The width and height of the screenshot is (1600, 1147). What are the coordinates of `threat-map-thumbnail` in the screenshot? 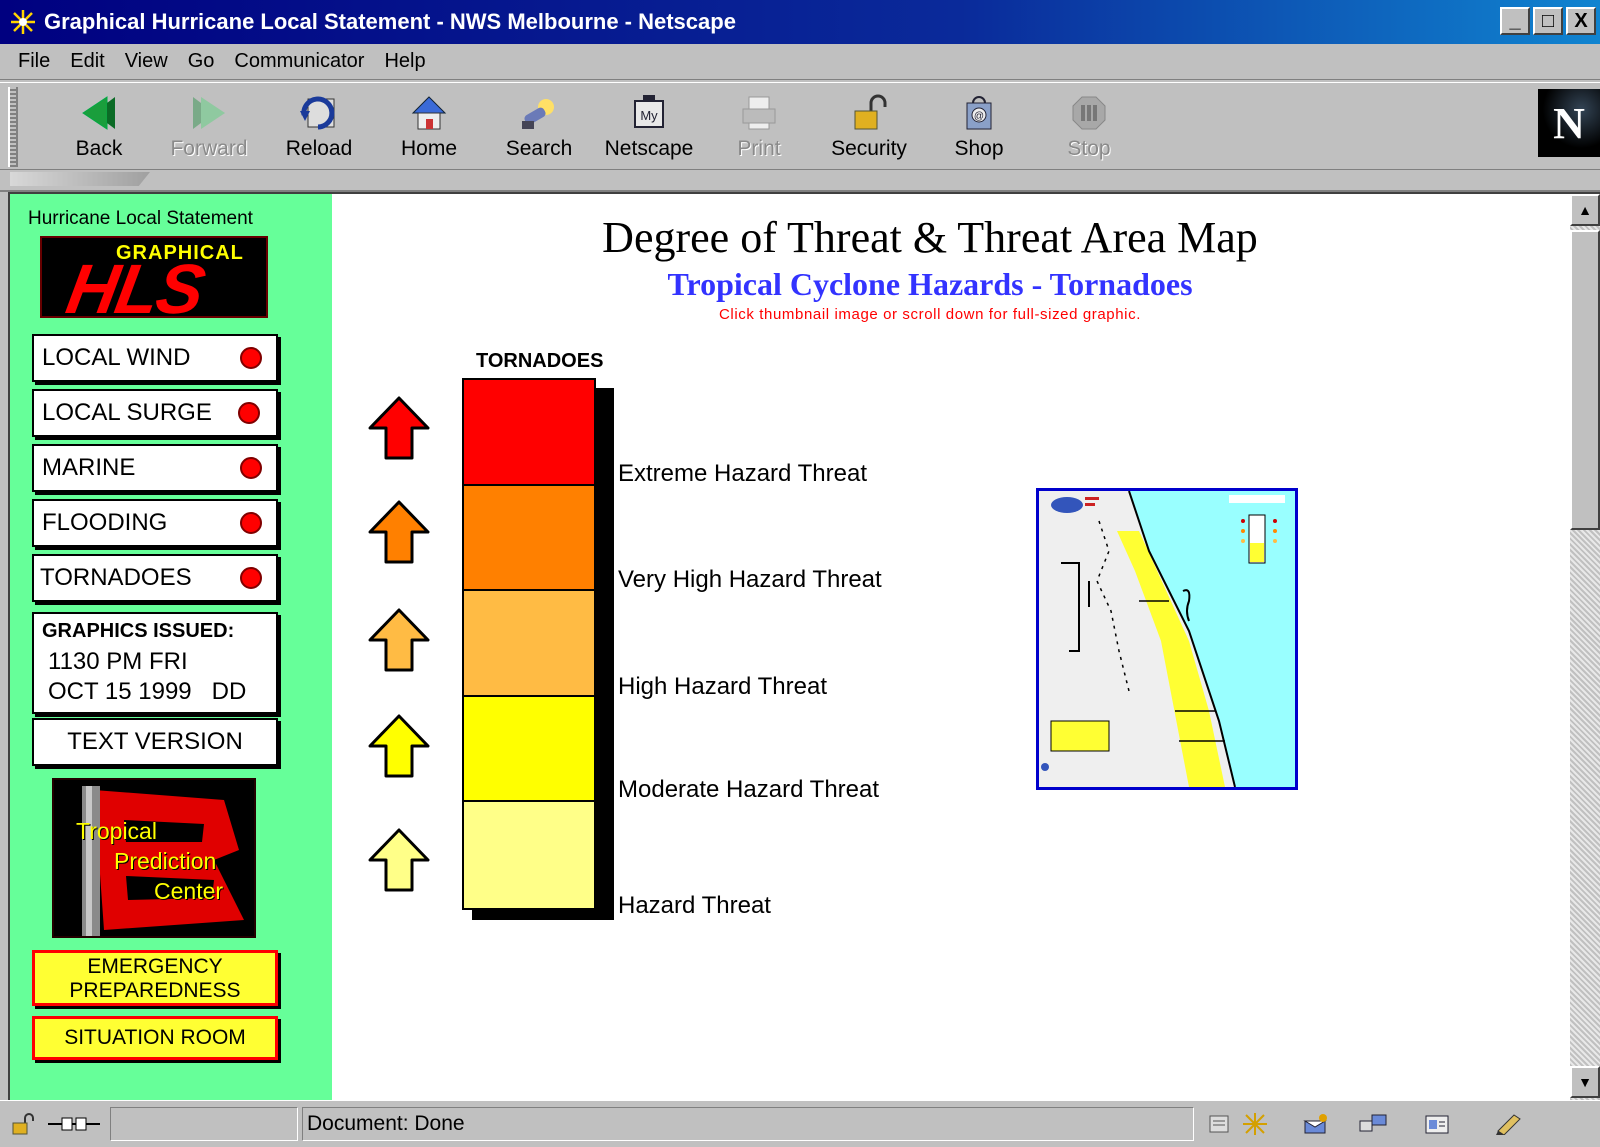 It's located at (1167, 639).